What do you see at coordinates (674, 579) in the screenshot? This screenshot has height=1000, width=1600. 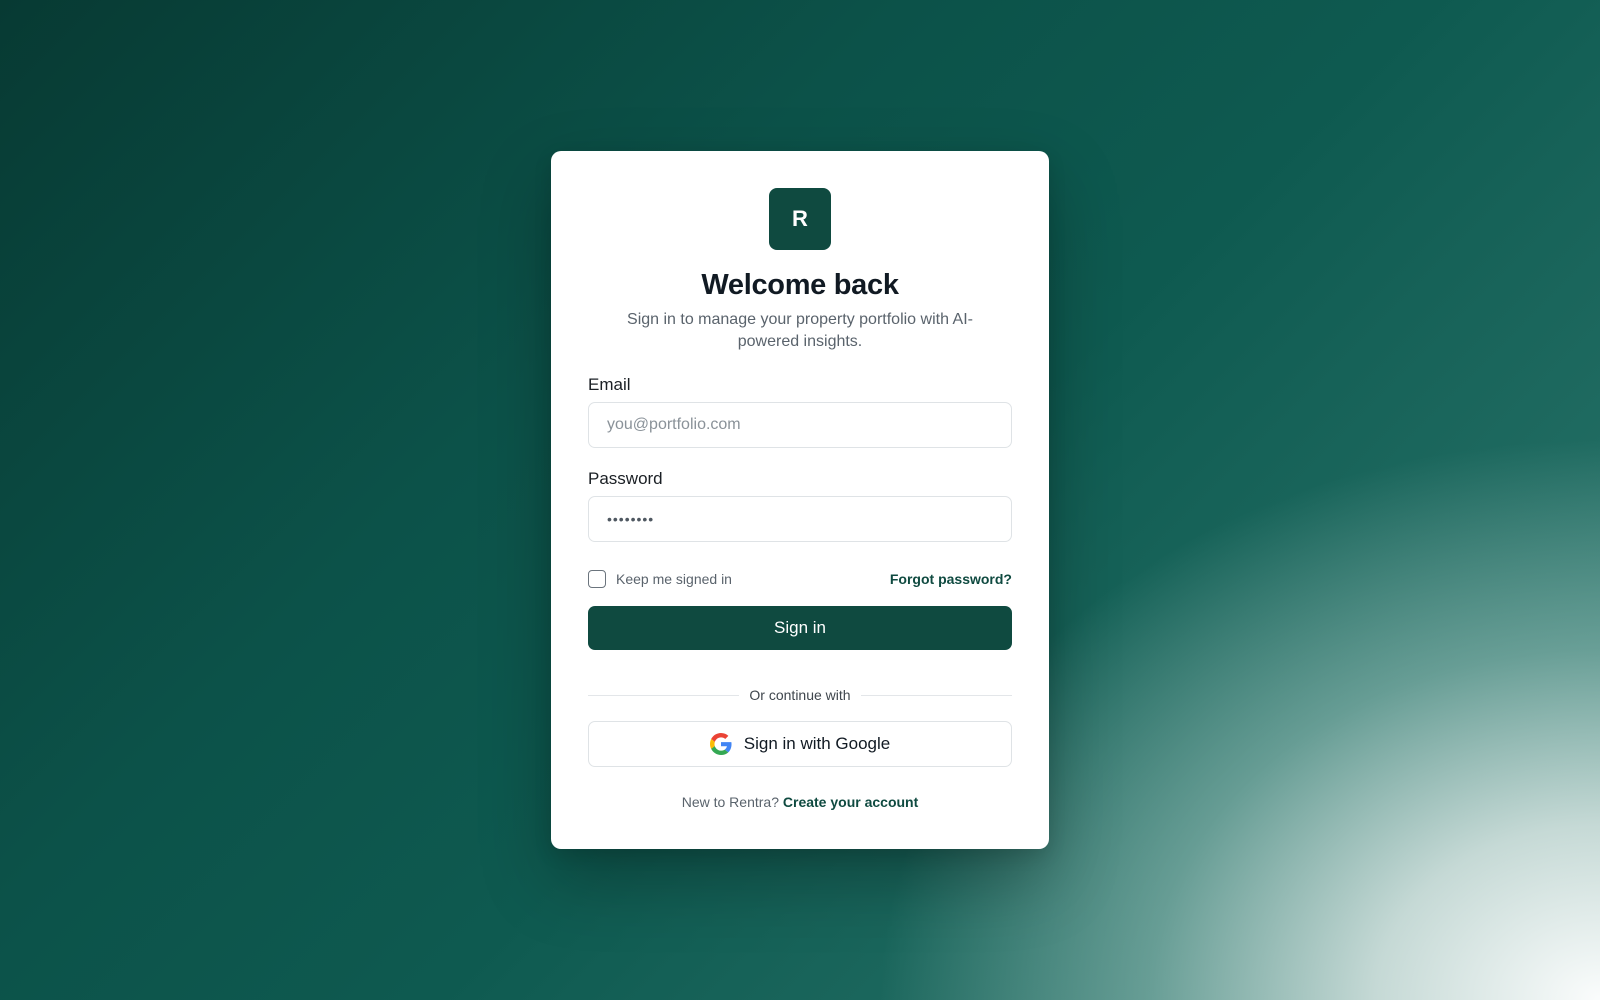 I see `remember-label: Keep me signed in` at bounding box center [674, 579].